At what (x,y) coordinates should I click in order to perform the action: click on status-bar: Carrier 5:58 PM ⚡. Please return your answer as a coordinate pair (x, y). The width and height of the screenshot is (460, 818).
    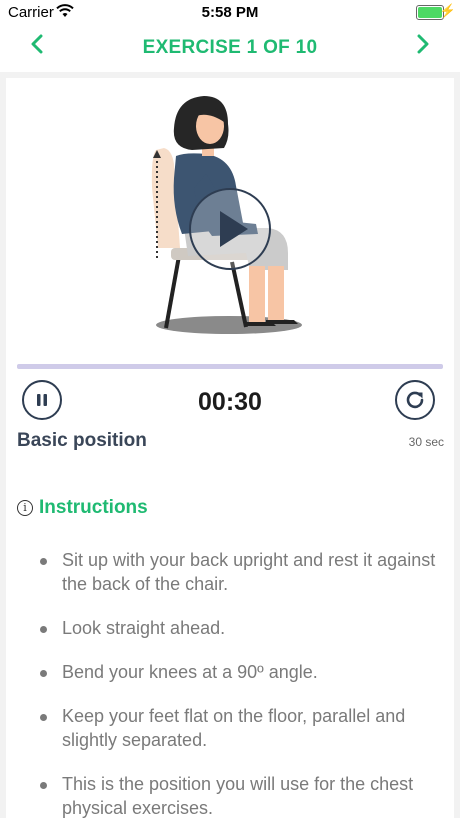
    Looking at the image, I should click on (230, 12).